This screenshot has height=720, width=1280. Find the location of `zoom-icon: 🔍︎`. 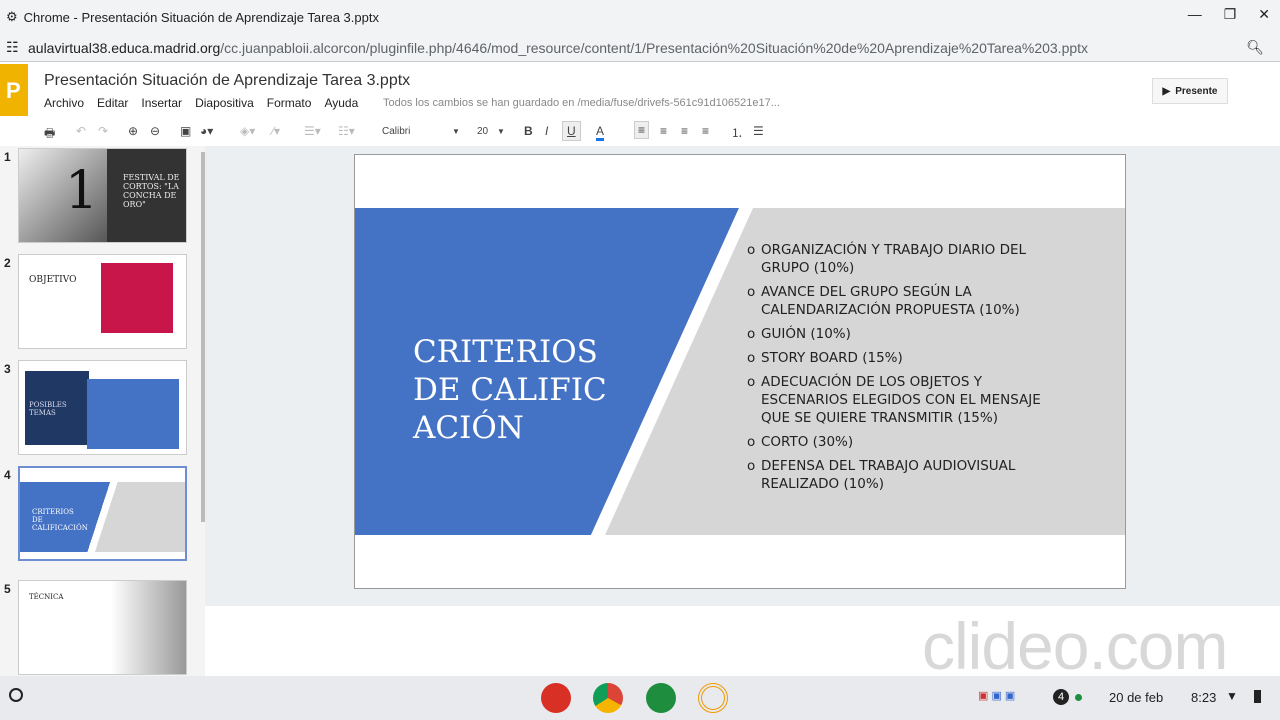

zoom-icon: 🔍︎ is located at coordinates (1255, 47).